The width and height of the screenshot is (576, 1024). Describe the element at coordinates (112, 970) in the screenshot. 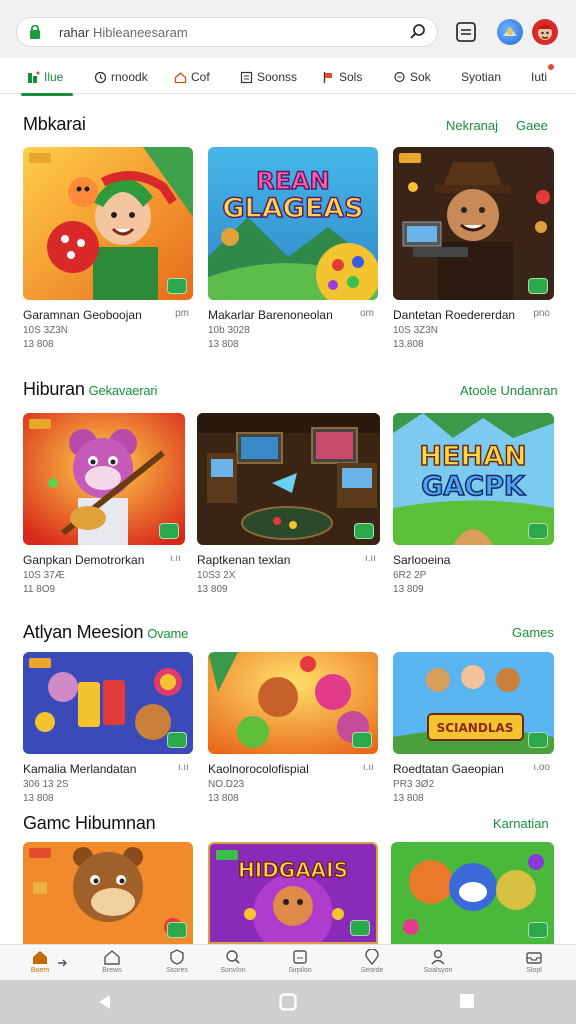

I see `bottom-nav-label: Brews` at that location.